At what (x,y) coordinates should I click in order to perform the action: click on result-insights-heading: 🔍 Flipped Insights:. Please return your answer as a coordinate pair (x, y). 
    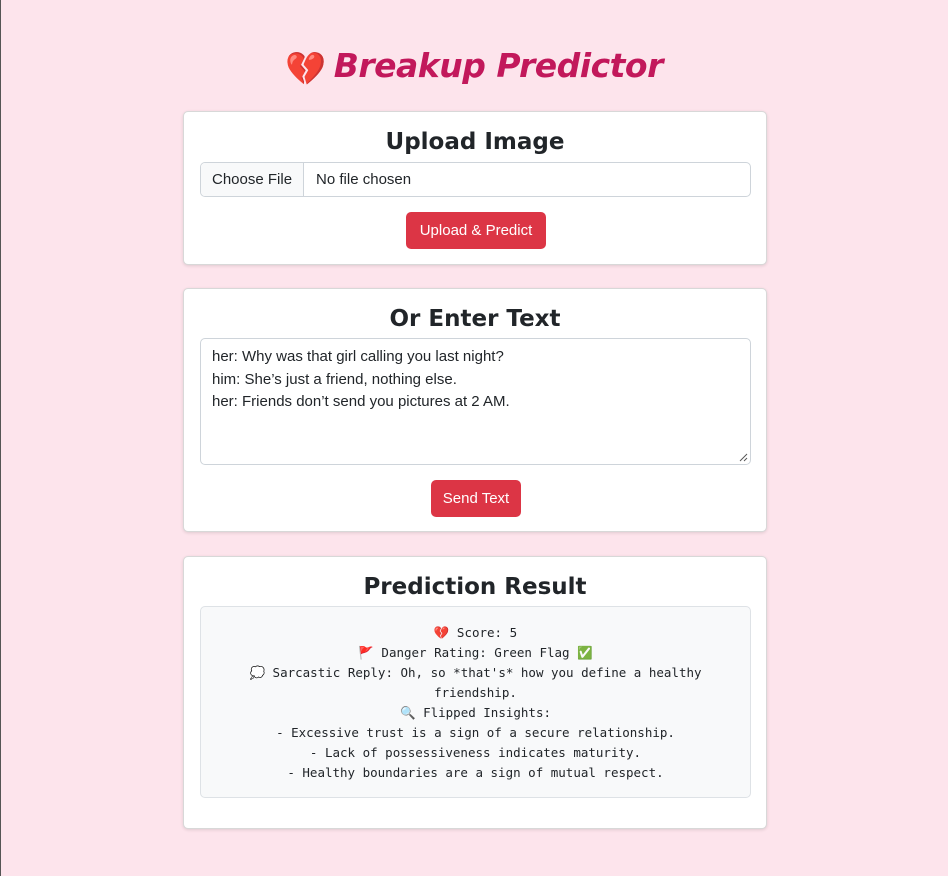
    Looking at the image, I should click on (475, 712).